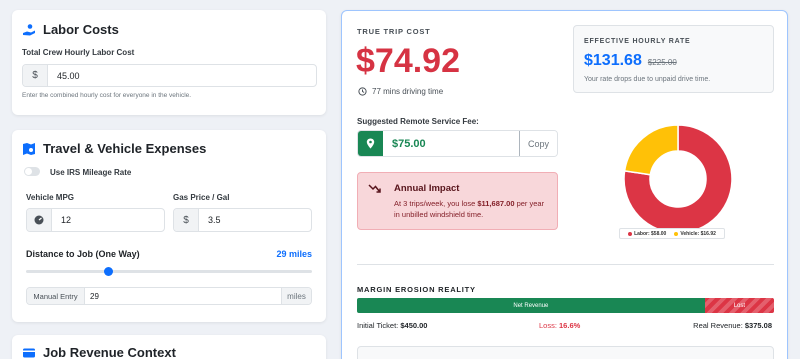 The image size is (800, 359). I want to click on gas-price-label: Gas Price / Gal, so click(201, 197).